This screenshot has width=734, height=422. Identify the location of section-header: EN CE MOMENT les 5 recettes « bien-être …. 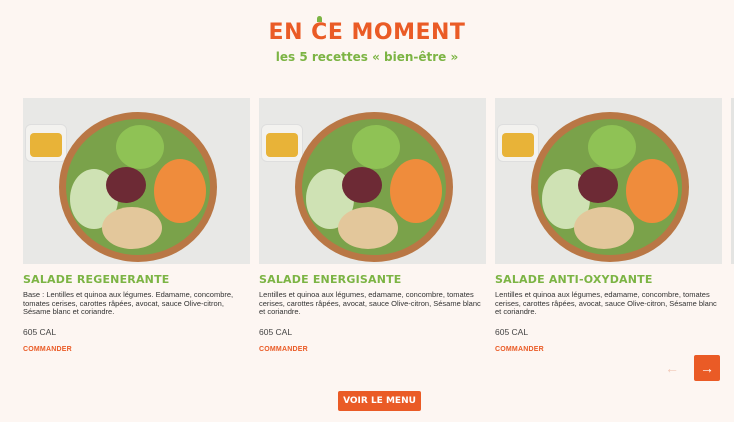
(367, 40).